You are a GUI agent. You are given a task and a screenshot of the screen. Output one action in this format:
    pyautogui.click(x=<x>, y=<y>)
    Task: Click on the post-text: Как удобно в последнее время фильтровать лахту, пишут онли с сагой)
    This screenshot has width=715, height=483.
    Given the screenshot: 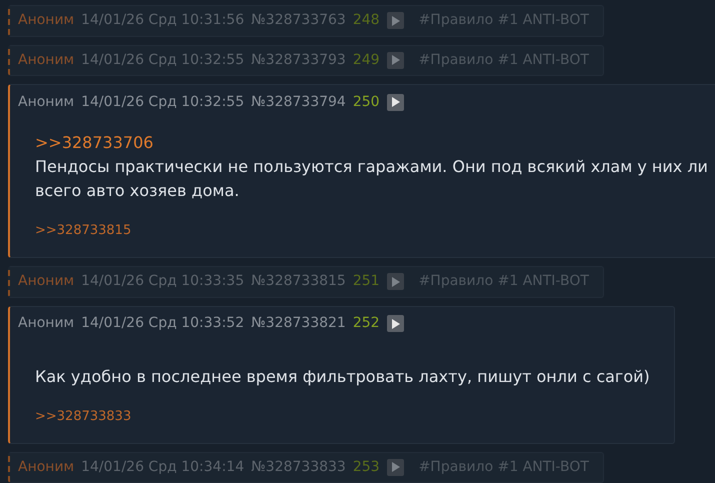 What is the action you would take?
    pyautogui.click(x=342, y=377)
    